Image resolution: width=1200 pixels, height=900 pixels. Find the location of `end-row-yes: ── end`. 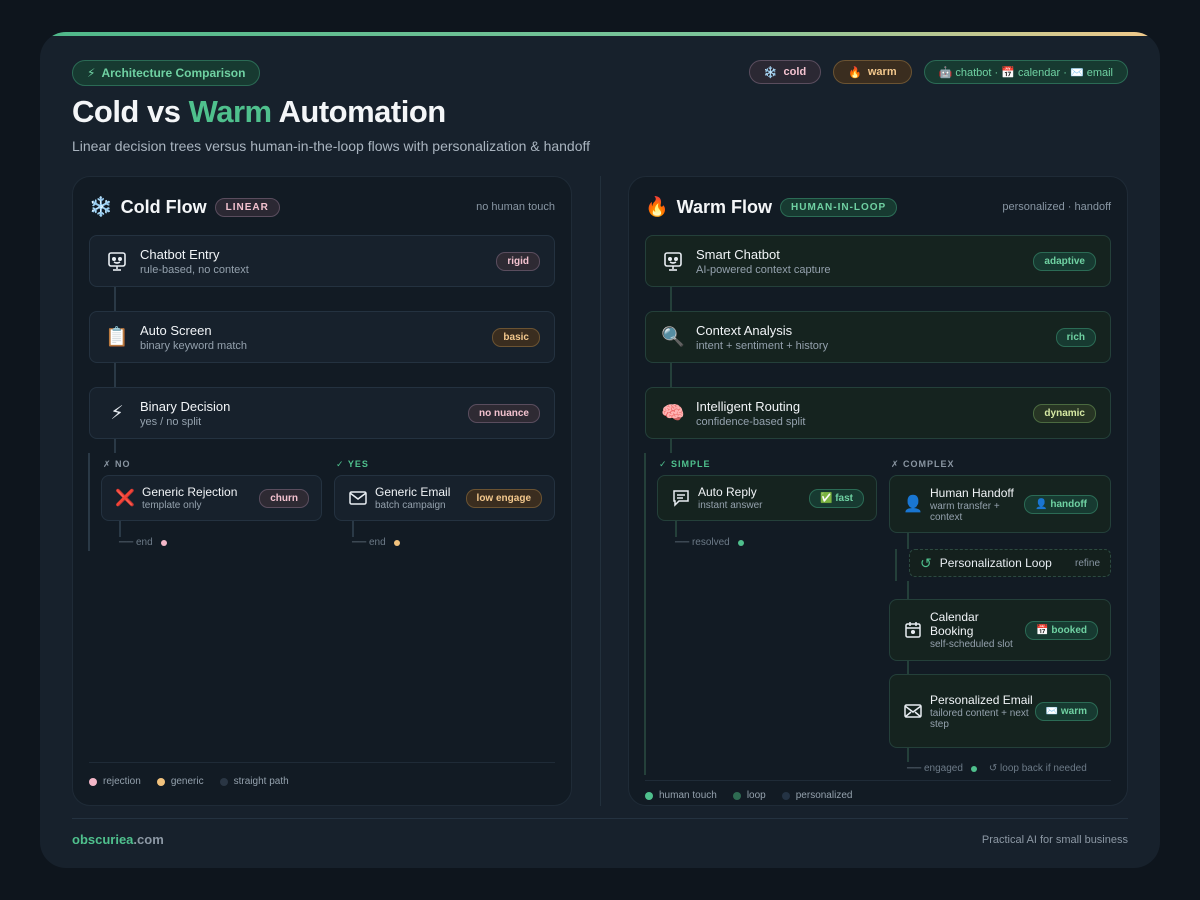

end-row-yes: ── end is located at coordinates (376, 542).